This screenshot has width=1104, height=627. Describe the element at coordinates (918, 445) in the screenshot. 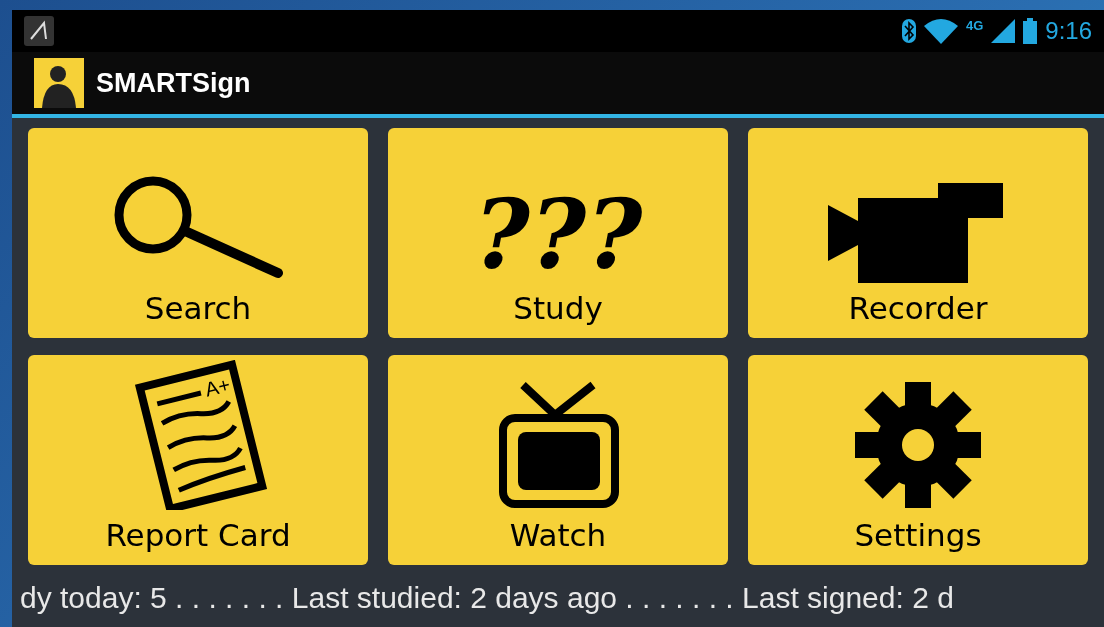

I see `gear-icon` at that location.